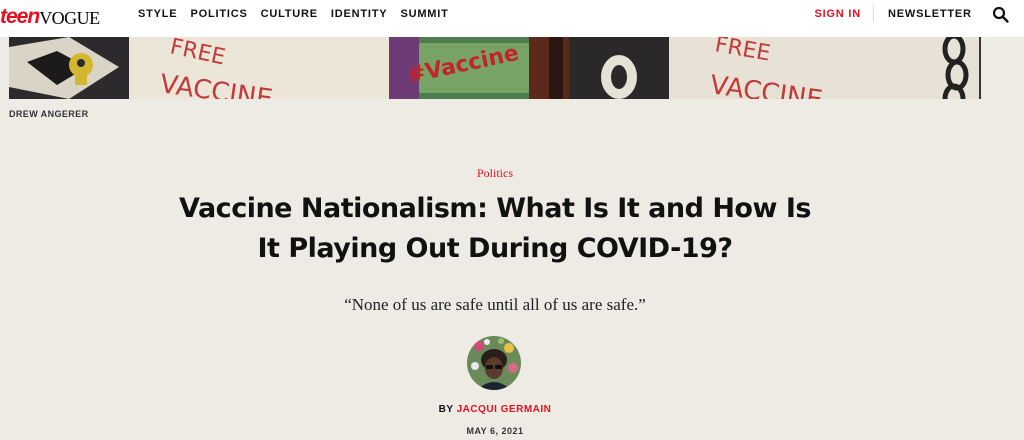 The height and width of the screenshot is (440, 1024). I want to click on category-link: Politics, so click(495, 173).